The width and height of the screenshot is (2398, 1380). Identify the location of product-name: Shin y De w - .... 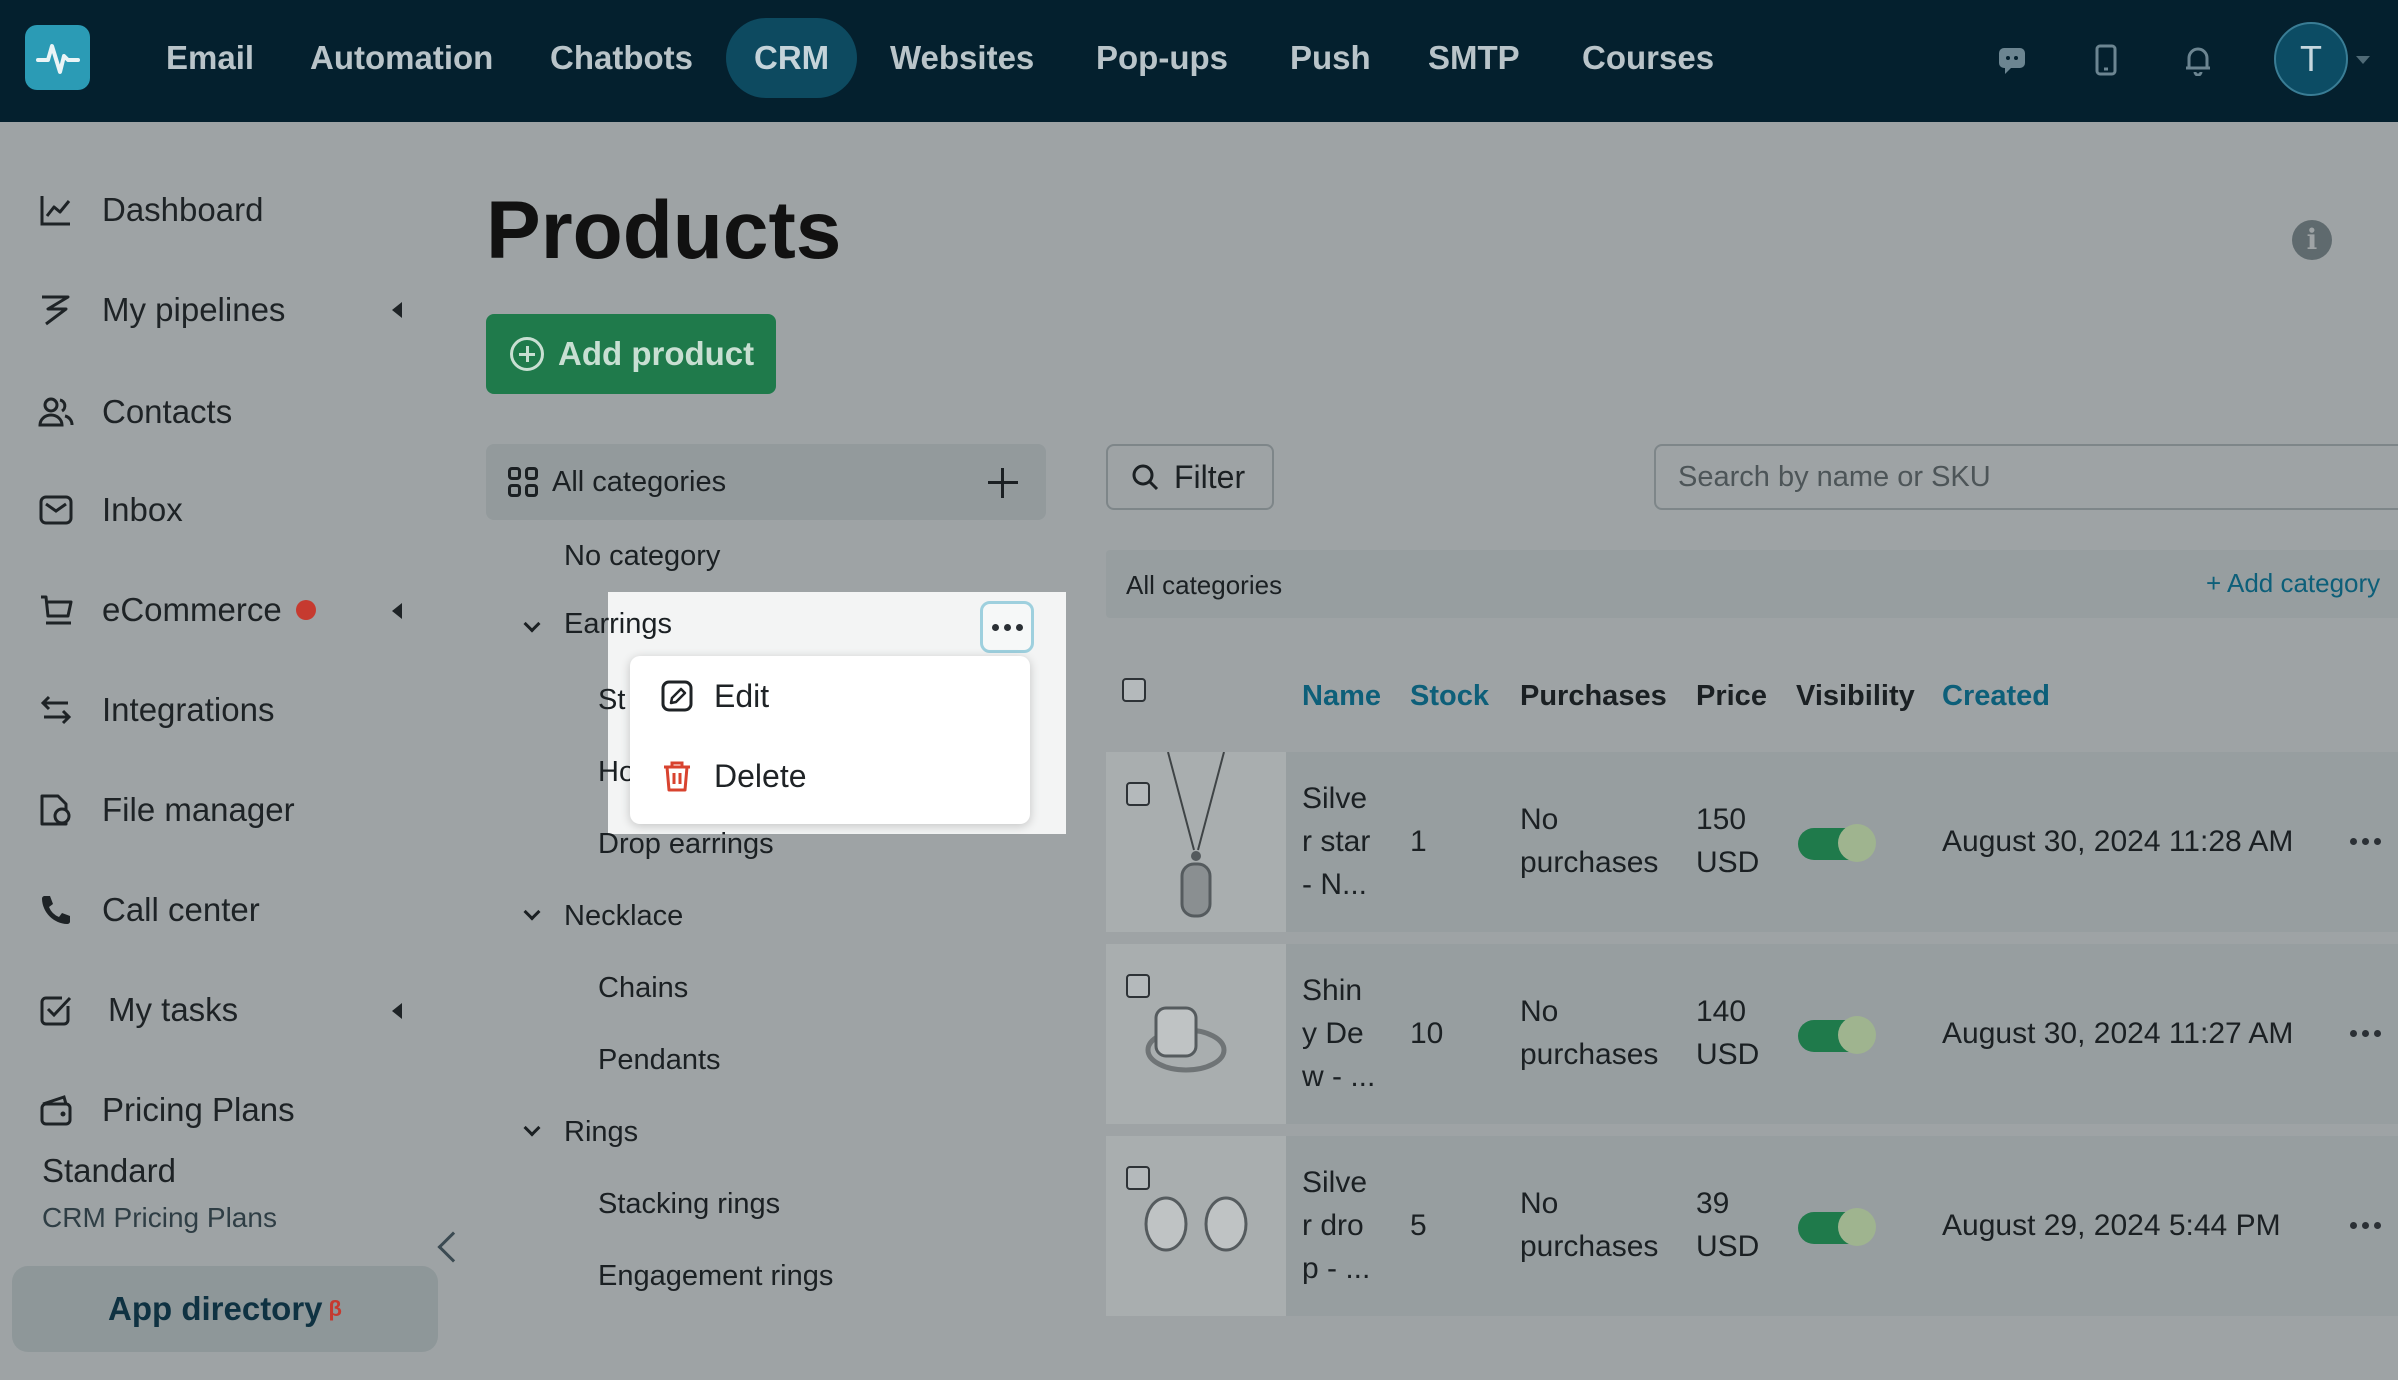
(1338, 1033).